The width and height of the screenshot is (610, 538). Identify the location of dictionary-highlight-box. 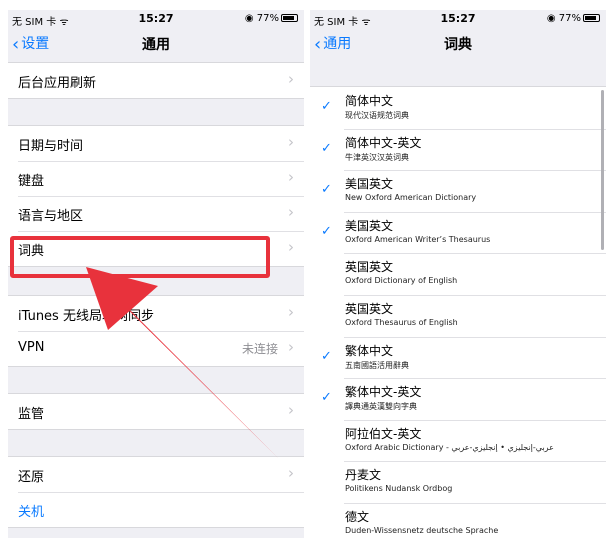
(140, 257).